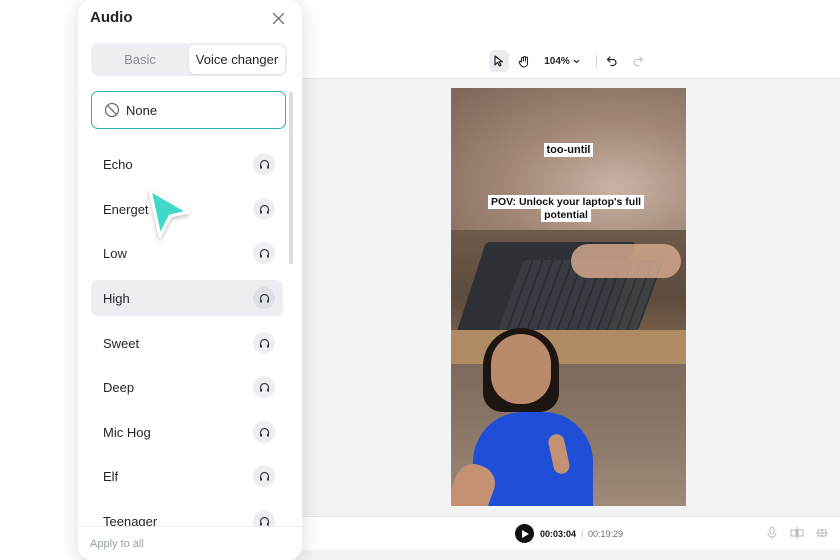  What do you see at coordinates (116, 298) in the screenshot?
I see `voice-option-label: High` at bounding box center [116, 298].